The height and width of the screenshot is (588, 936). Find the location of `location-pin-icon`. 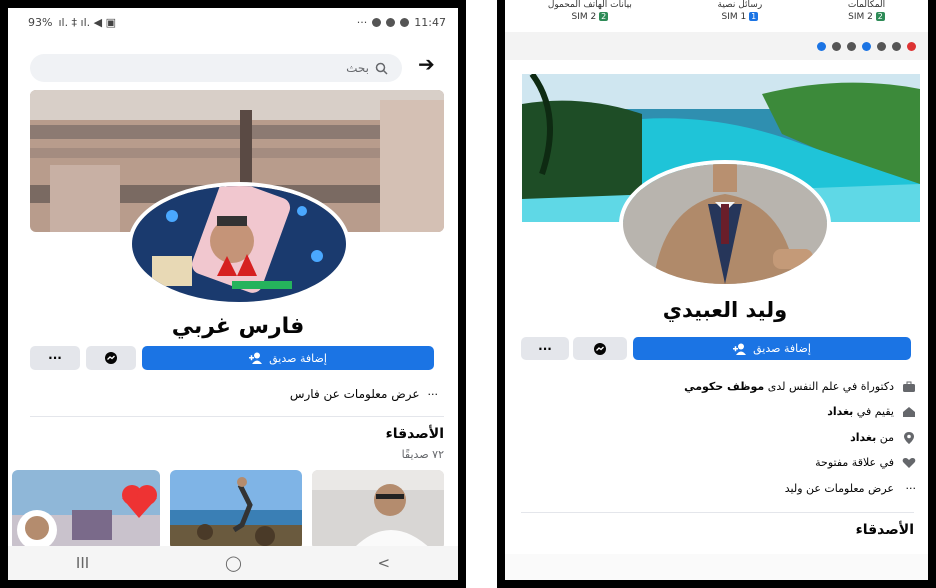

location-pin-icon is located at coordinates (909, 437).